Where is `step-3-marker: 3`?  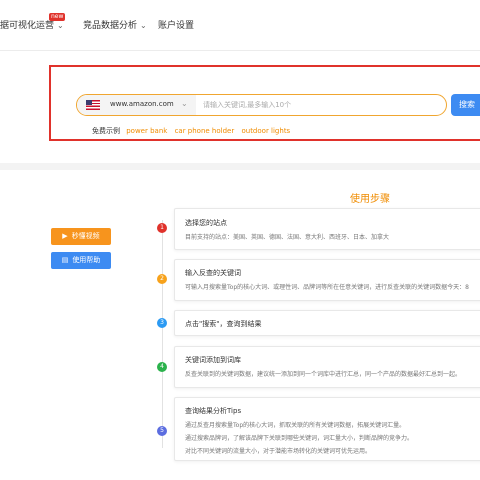
step-3-marker: 3 is located at coordinates (162, 323).